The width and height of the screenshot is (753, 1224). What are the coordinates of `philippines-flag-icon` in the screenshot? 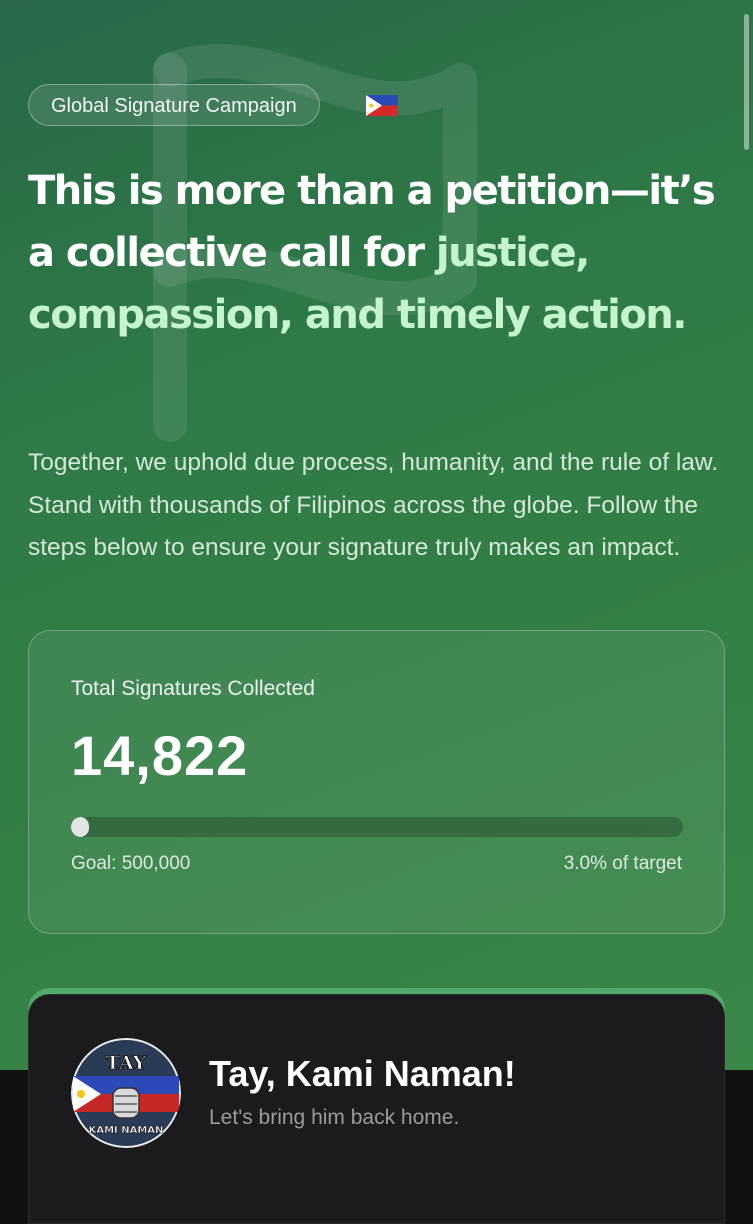 It's located at (382, 105).